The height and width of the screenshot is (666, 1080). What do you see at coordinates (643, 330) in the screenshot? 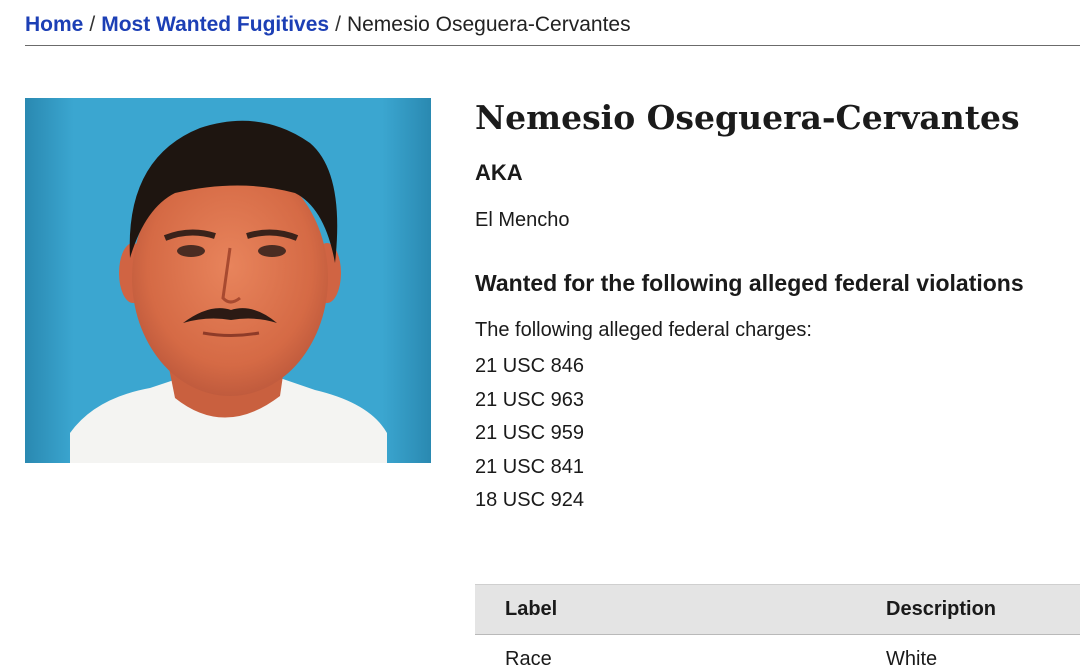
I see `charges-intro: The following alleged federal charges:` at bounding box center [643, 330].